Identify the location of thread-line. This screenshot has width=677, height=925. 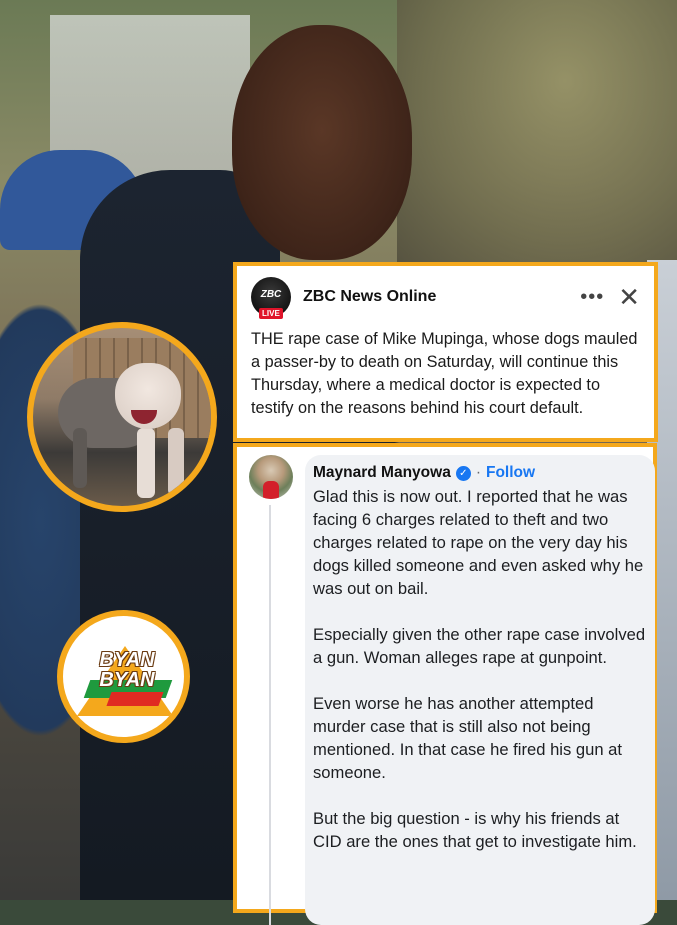
(270, 715).